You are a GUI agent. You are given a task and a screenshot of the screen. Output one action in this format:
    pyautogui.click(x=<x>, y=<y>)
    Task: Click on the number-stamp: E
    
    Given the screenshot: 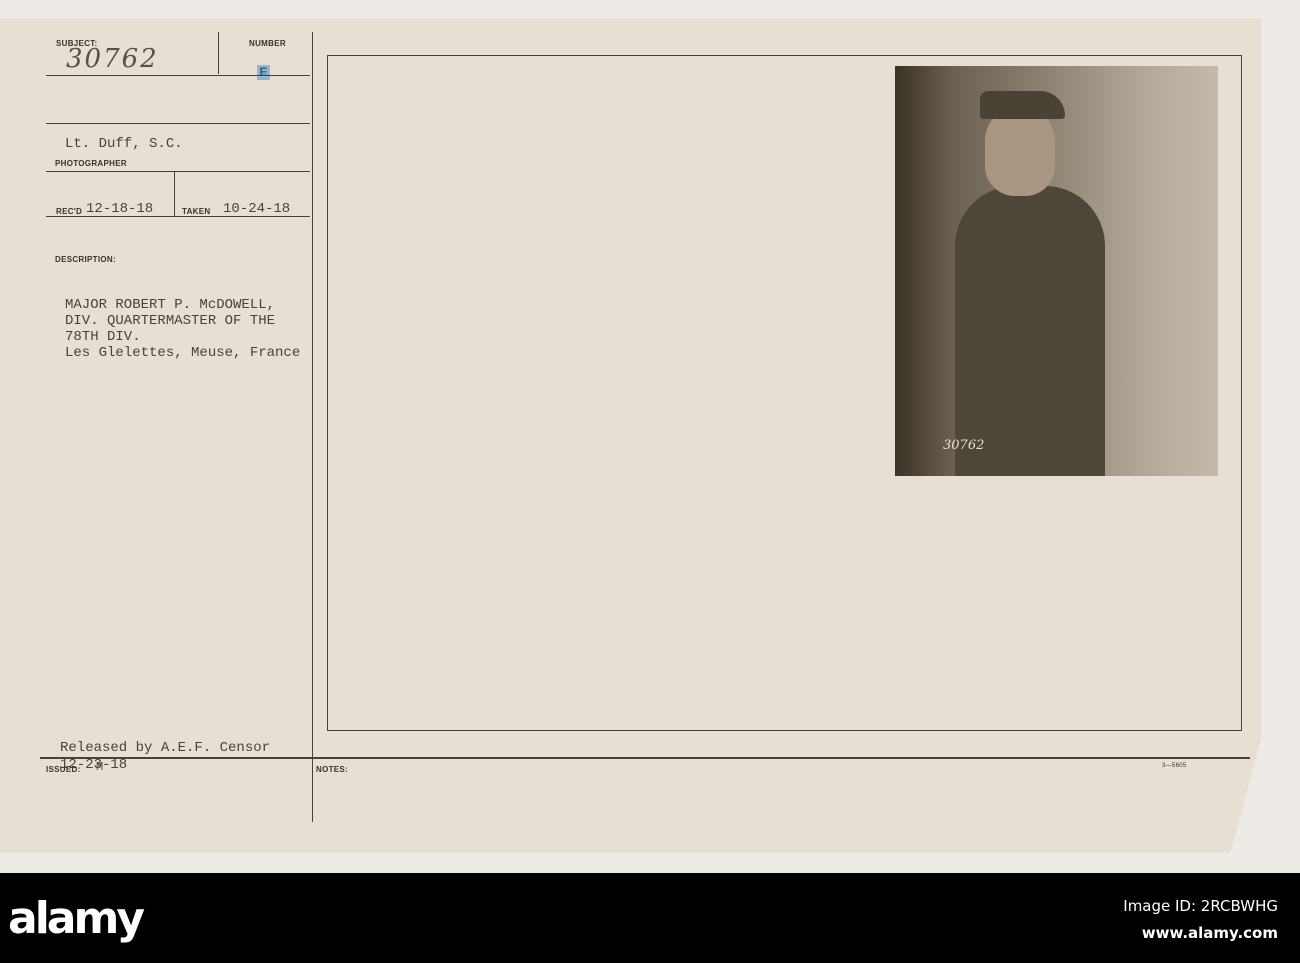 What is the action you would take?
    pyautogui.click(x=263, y=72)
    